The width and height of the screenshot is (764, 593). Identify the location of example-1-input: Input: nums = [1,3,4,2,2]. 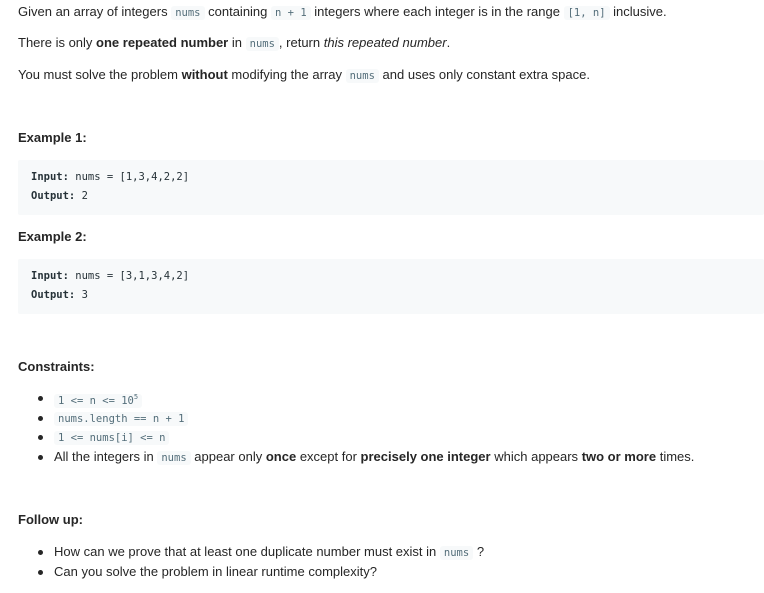
(110, 177).